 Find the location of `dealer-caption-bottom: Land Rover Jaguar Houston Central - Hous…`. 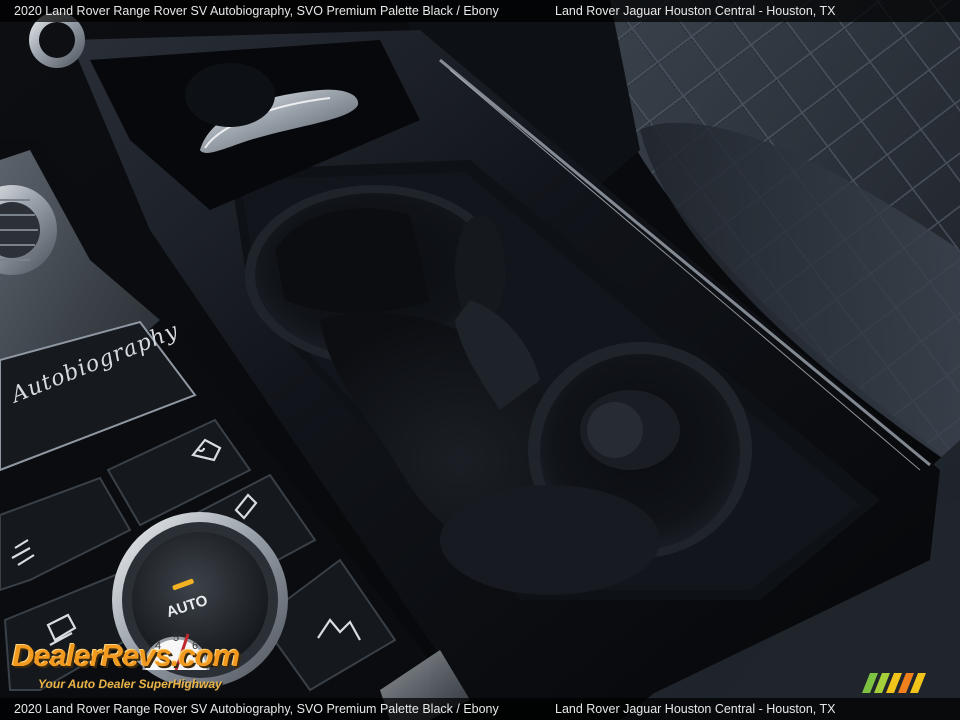

dealer-caption-bottom: Land Rover Jaguar Houston Central - Hous… is located at coordinates (695, 709).